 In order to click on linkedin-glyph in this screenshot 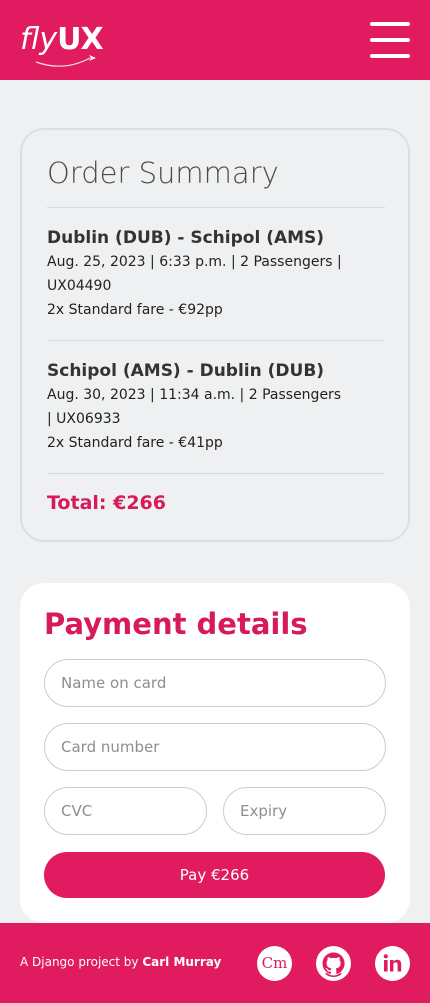, I will do `click(392, 963)`.